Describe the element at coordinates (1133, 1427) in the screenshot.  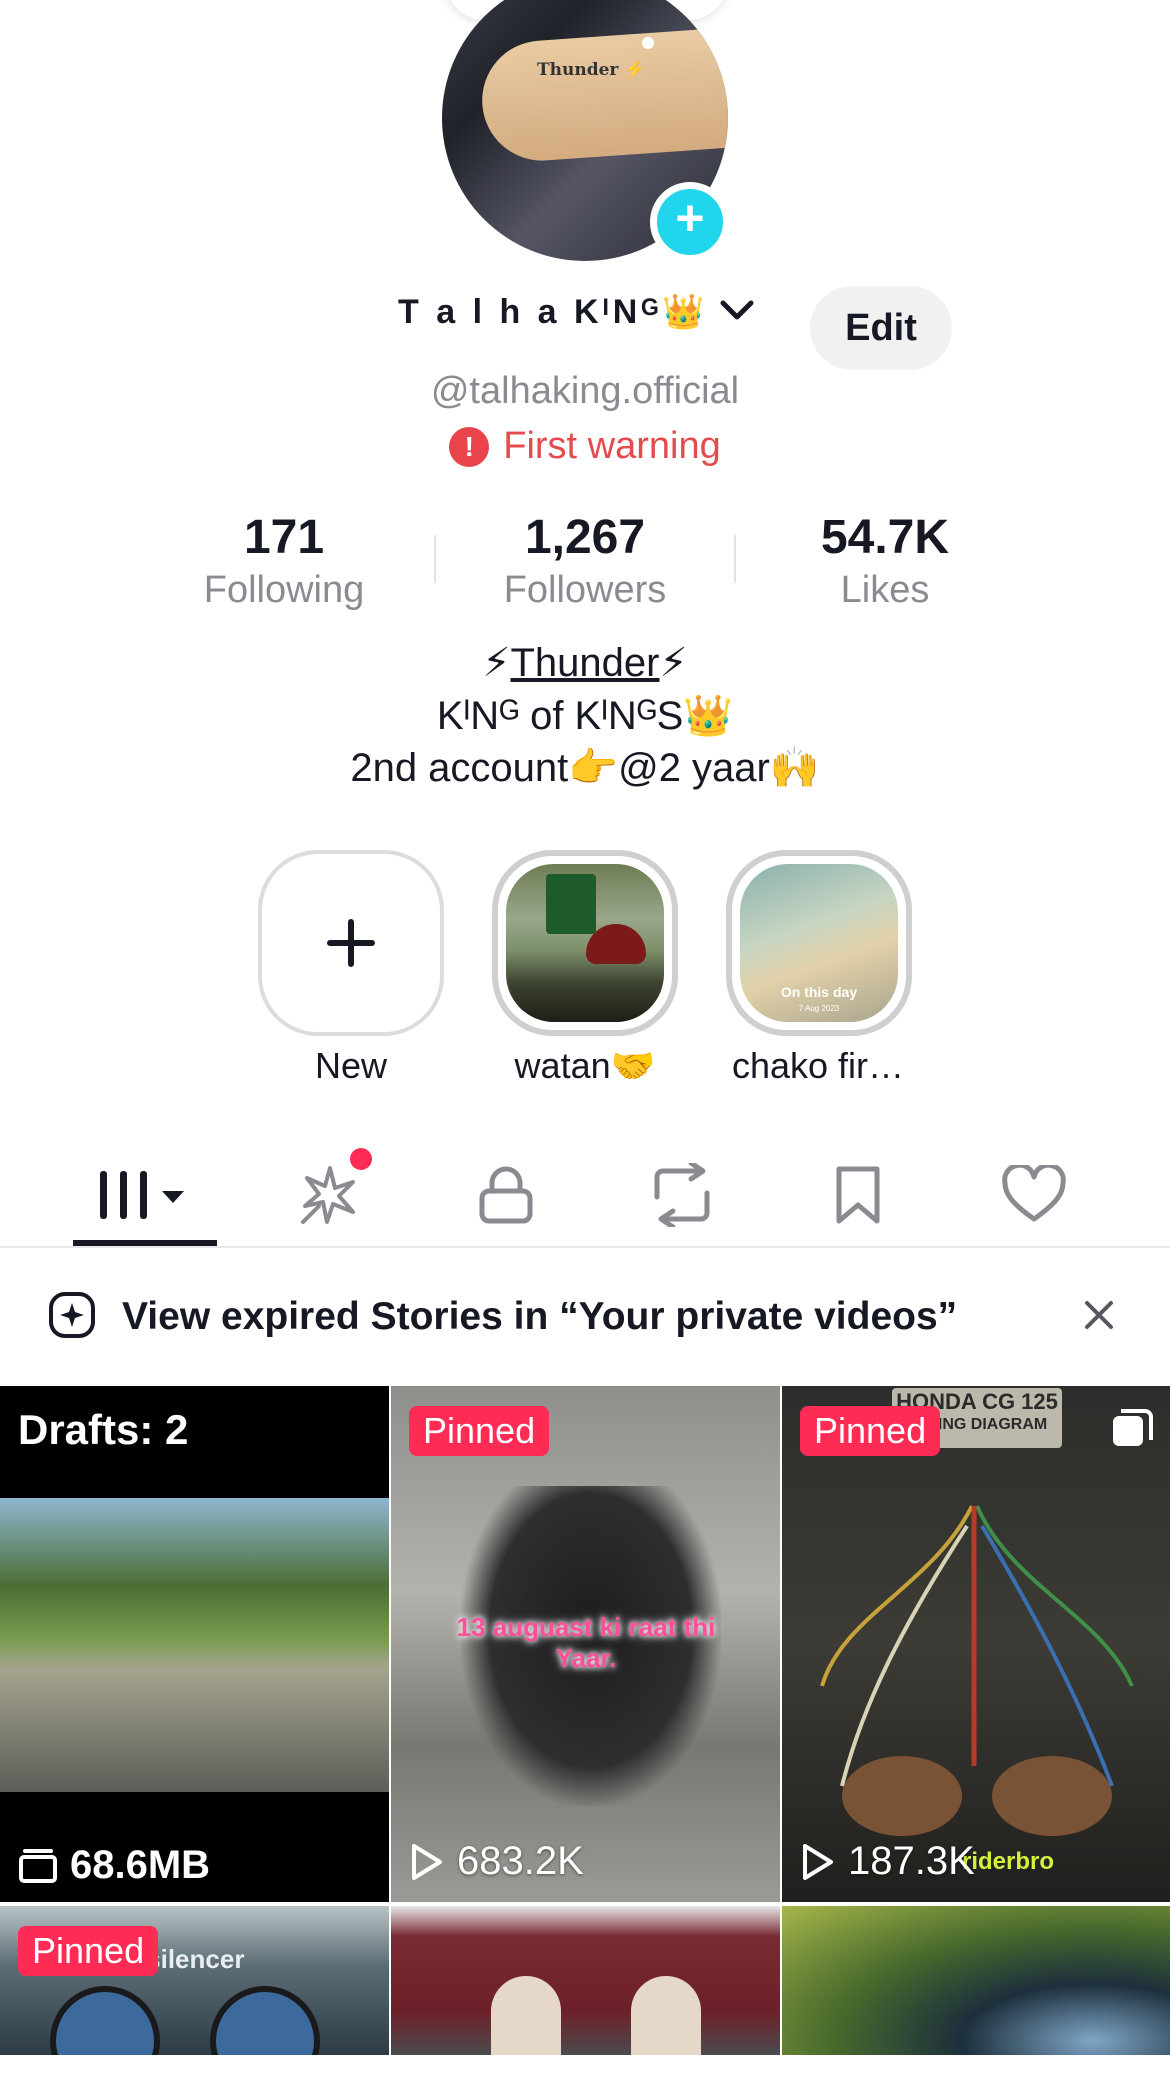
I see `multi-photo-icon` at that location.